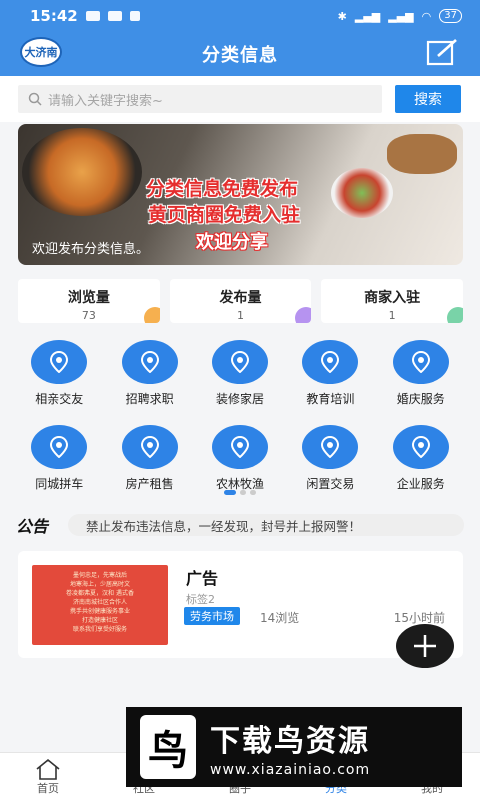 The image size is (480, 800). I want to click on stat-label: 发布量, so click(240, 298).